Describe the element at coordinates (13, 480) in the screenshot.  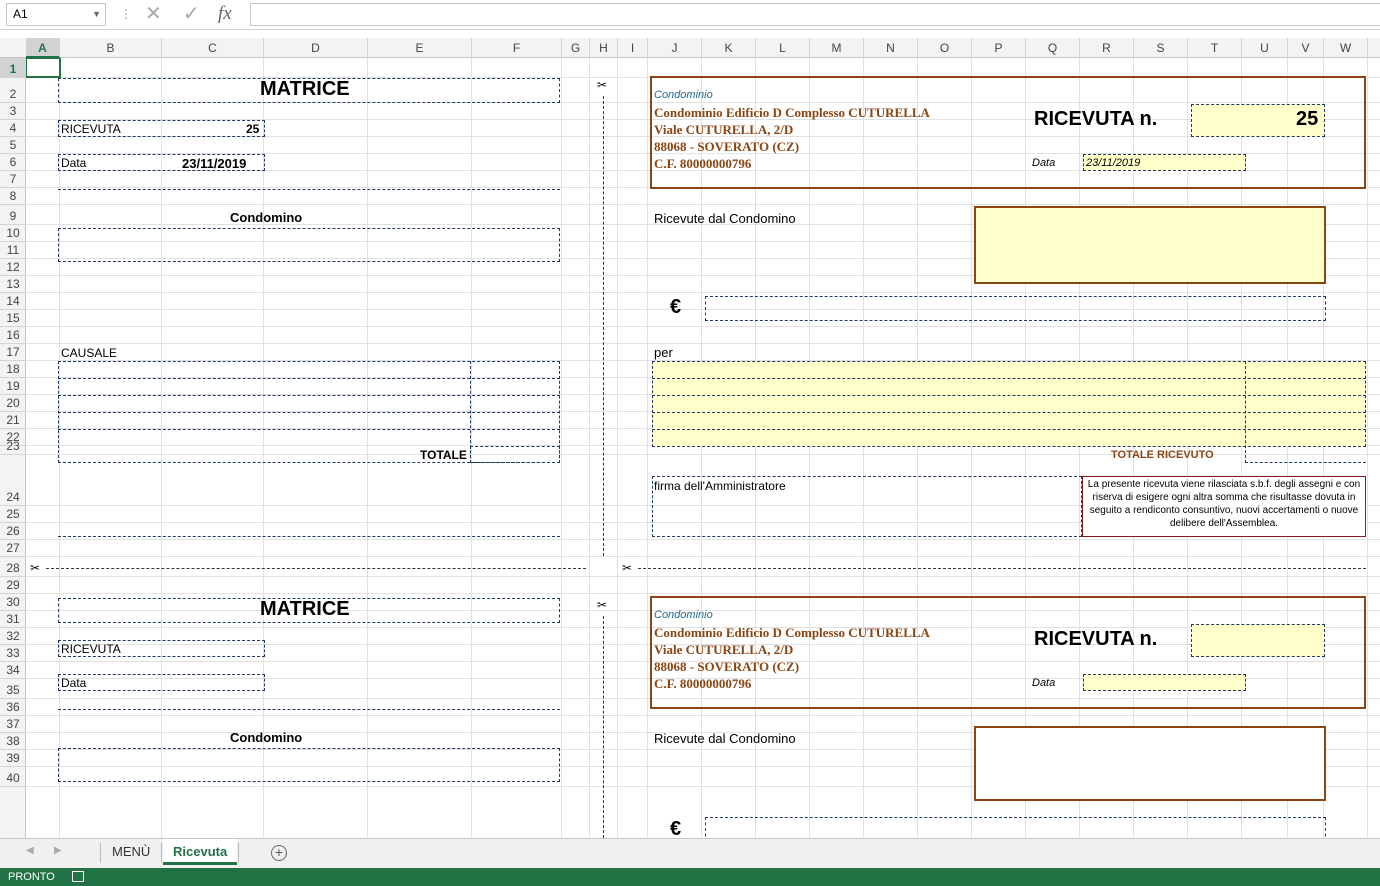
I see `row-header: 24` at that location.